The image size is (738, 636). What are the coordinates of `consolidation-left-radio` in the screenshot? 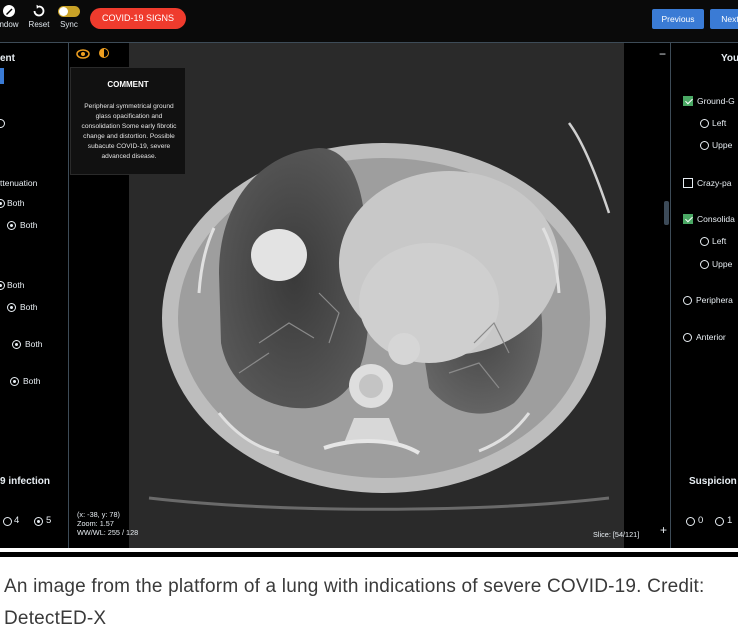 It's located at (704, 241).